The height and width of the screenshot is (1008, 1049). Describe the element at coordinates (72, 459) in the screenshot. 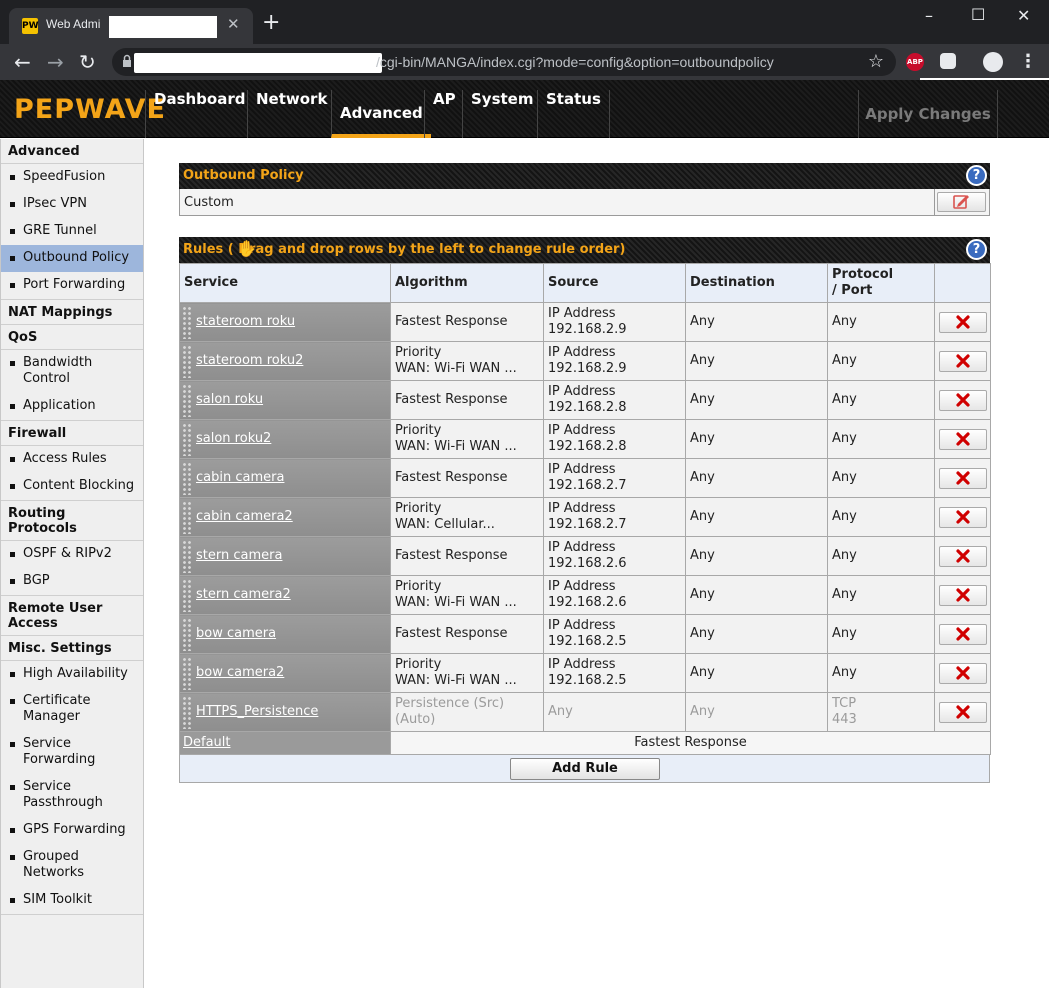

I see `sidebar-item-access-rules: Access Rules` at that location.